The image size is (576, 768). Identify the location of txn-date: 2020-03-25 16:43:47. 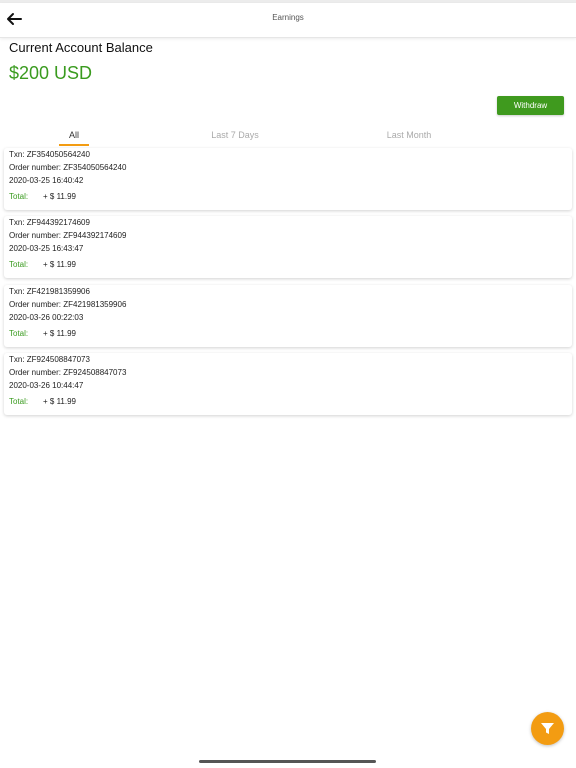
(46, 248).